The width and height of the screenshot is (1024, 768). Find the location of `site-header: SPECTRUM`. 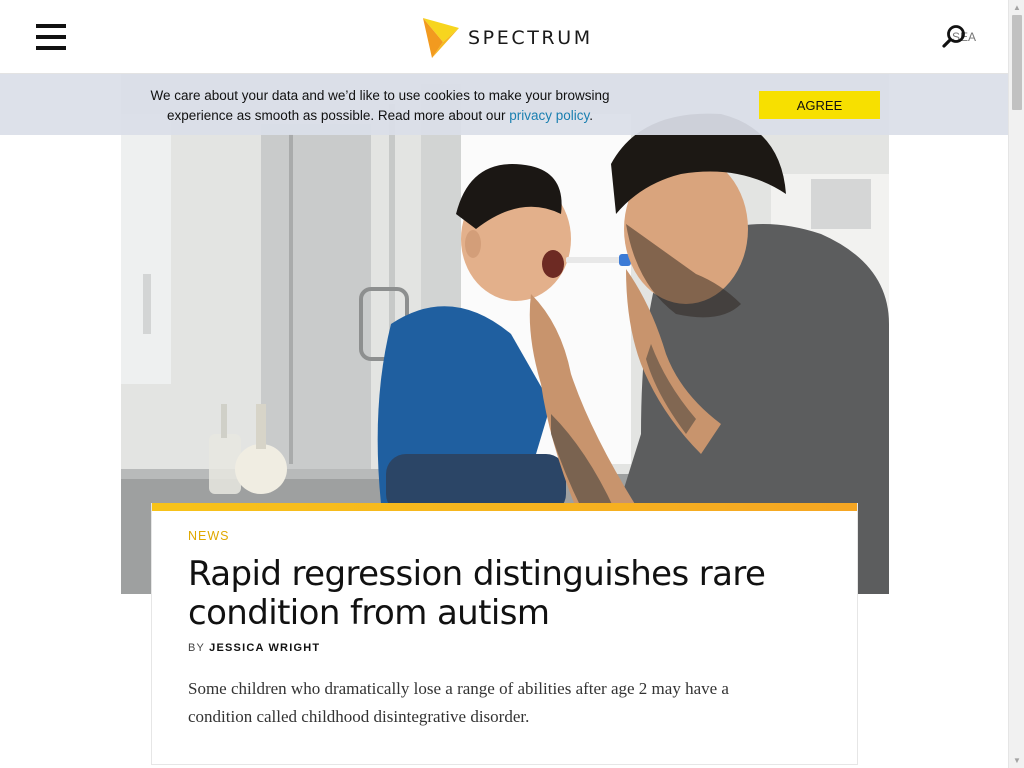

site-header: SPECTRUM is located at coordinates (504, 37).